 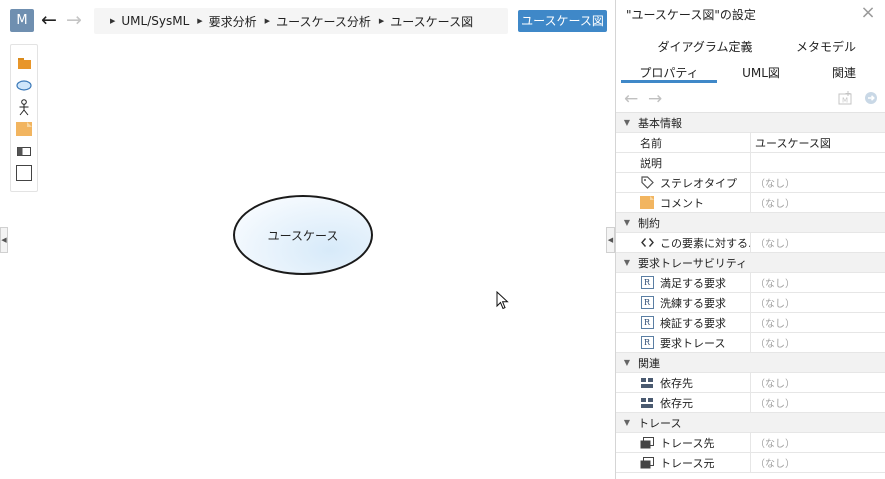 I want to click on property-row: コメント （なし）, so click(x=750, y=202).